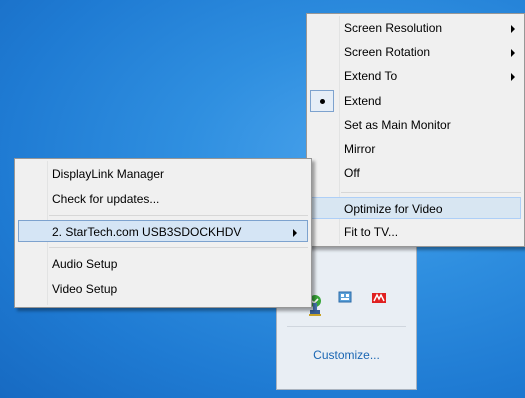 The width and height of the screenshot is (525, 398). I want to click on graphics-card-icon, so click(379, 298).